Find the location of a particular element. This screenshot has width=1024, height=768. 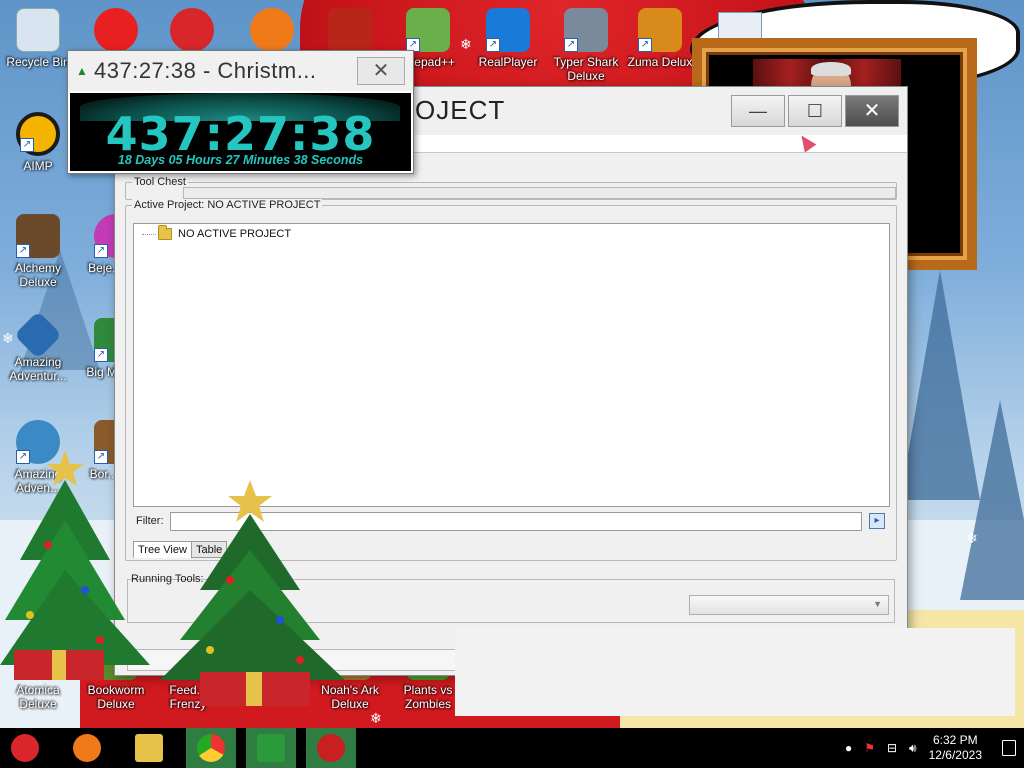

desktop-icon-zuma: ↗ Zuma Delux is located at coordinates (660, 38).